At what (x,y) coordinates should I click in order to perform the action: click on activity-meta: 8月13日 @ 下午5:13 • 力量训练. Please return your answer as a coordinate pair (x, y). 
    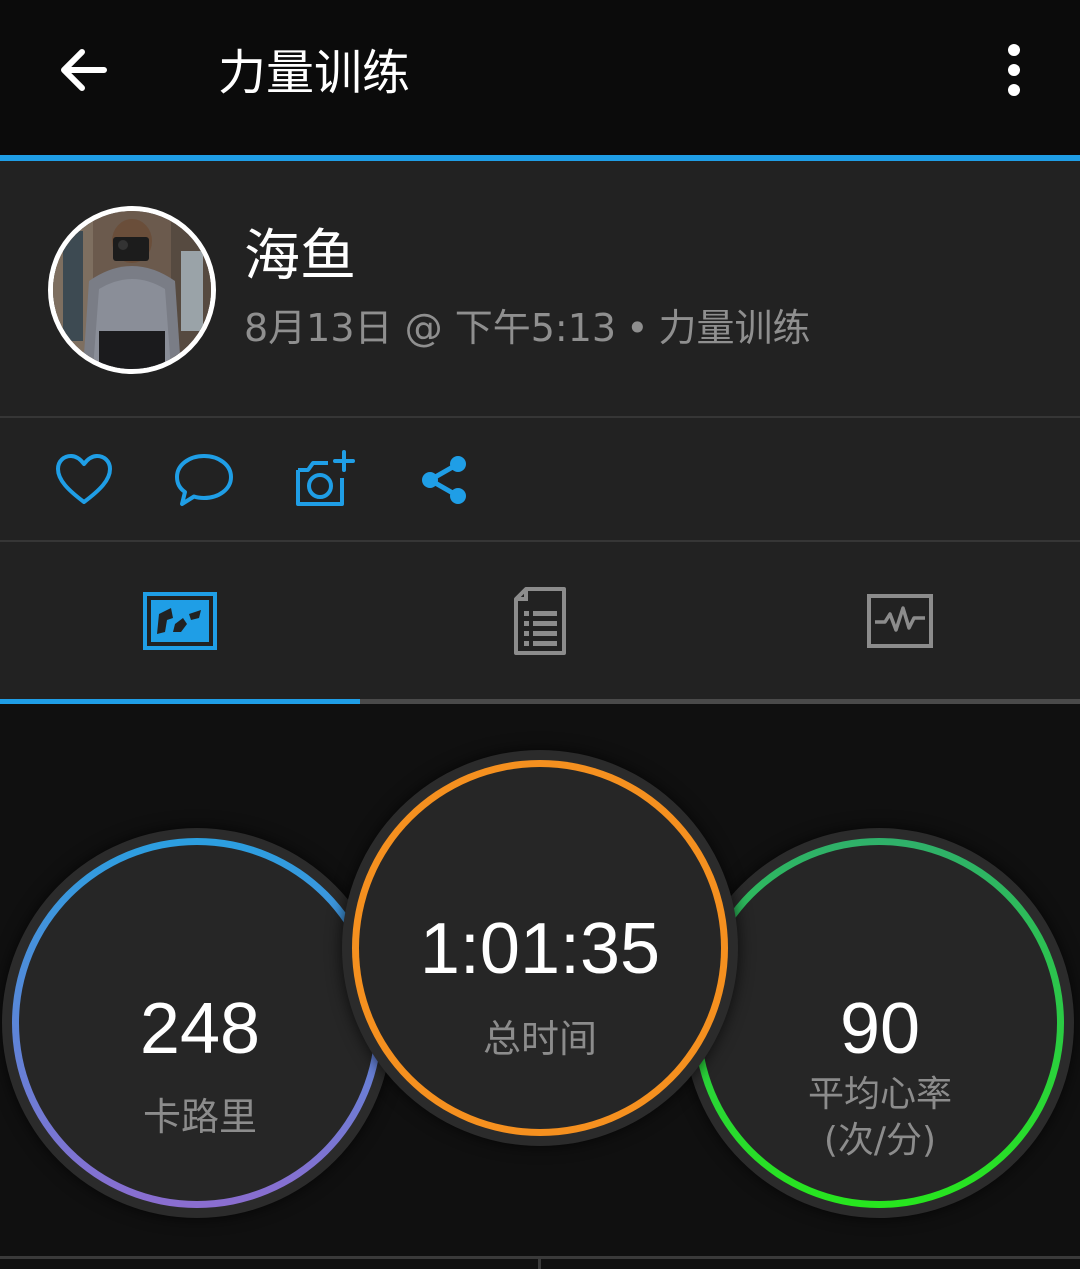
    Looking at the image, I should click on (527, 328).